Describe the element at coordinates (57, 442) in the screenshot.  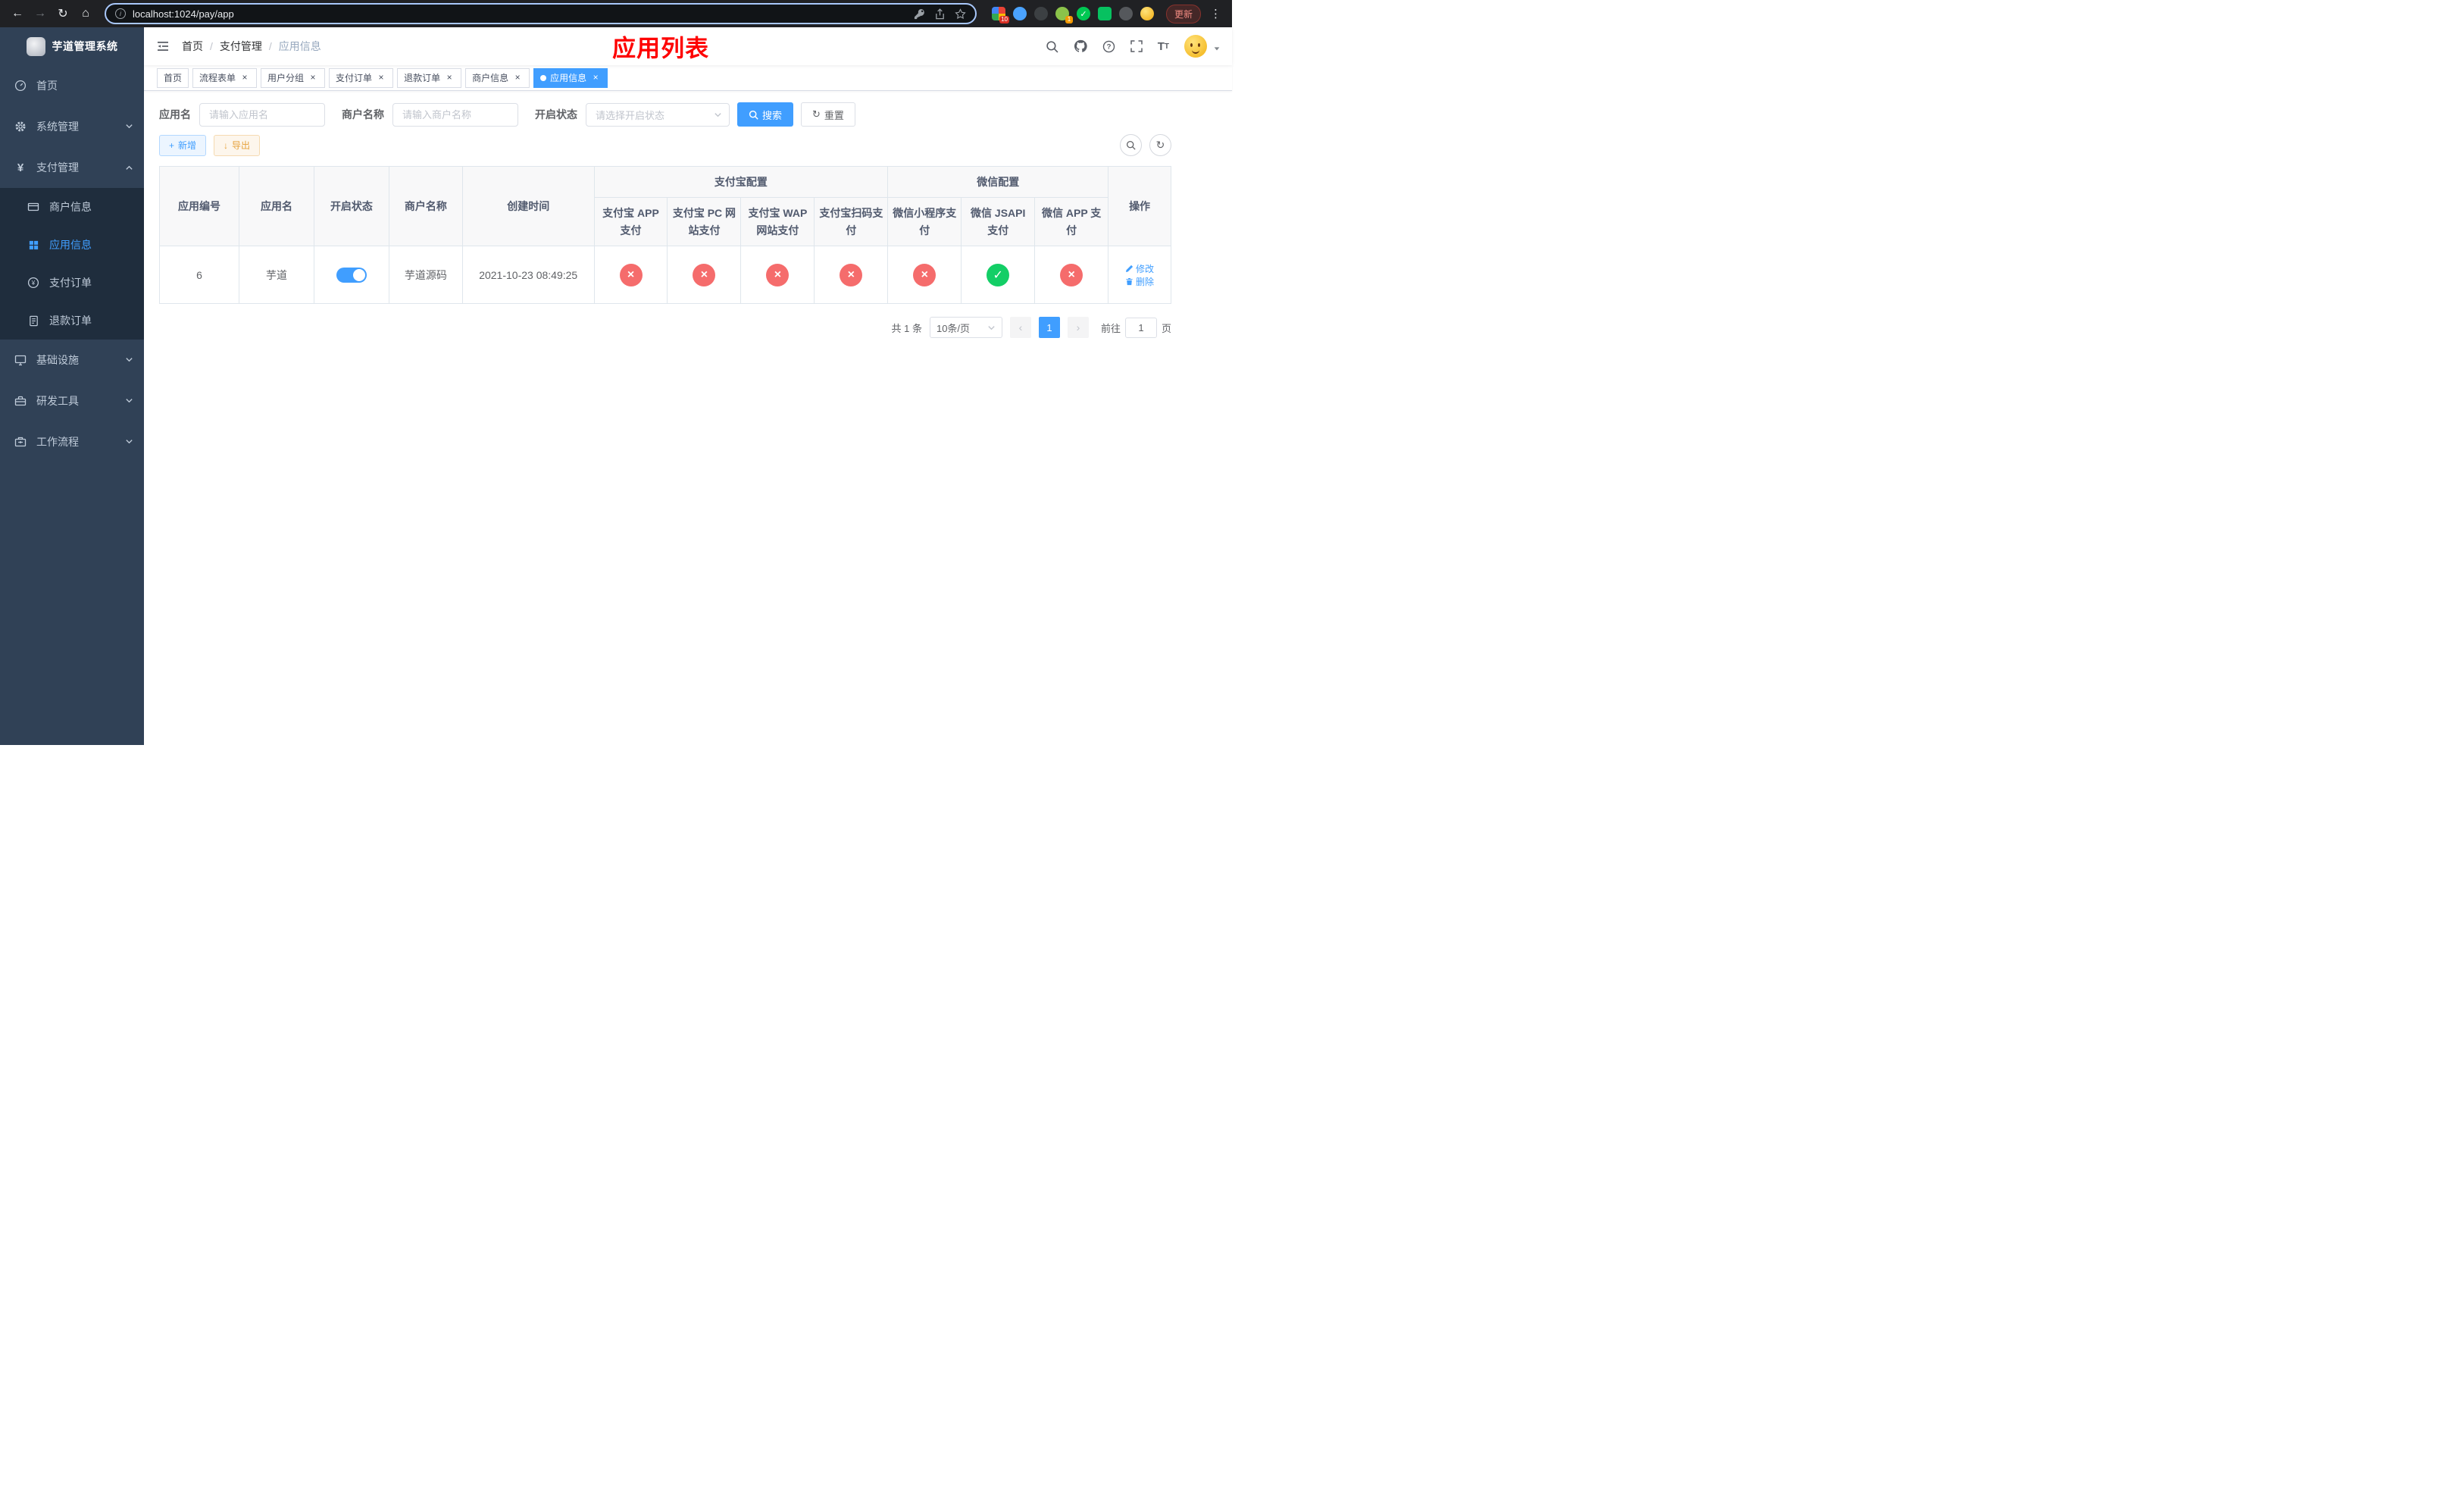
I see `sidebar-item-label: 工作流程` at that location.